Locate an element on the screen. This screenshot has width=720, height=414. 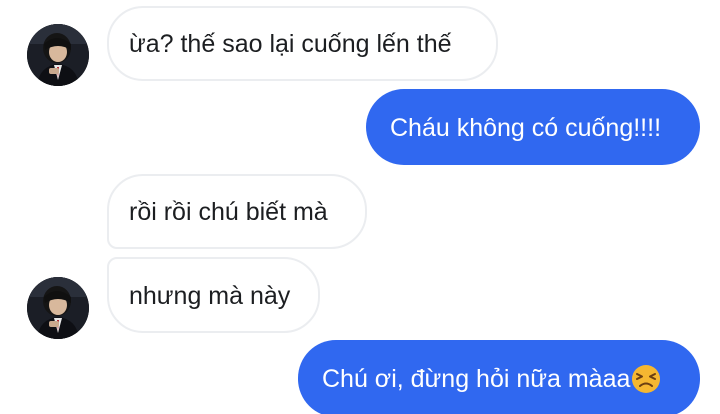
message-text: Chú ơi, đừng hỏi nữa màaa is located at coordinates (476, 378).